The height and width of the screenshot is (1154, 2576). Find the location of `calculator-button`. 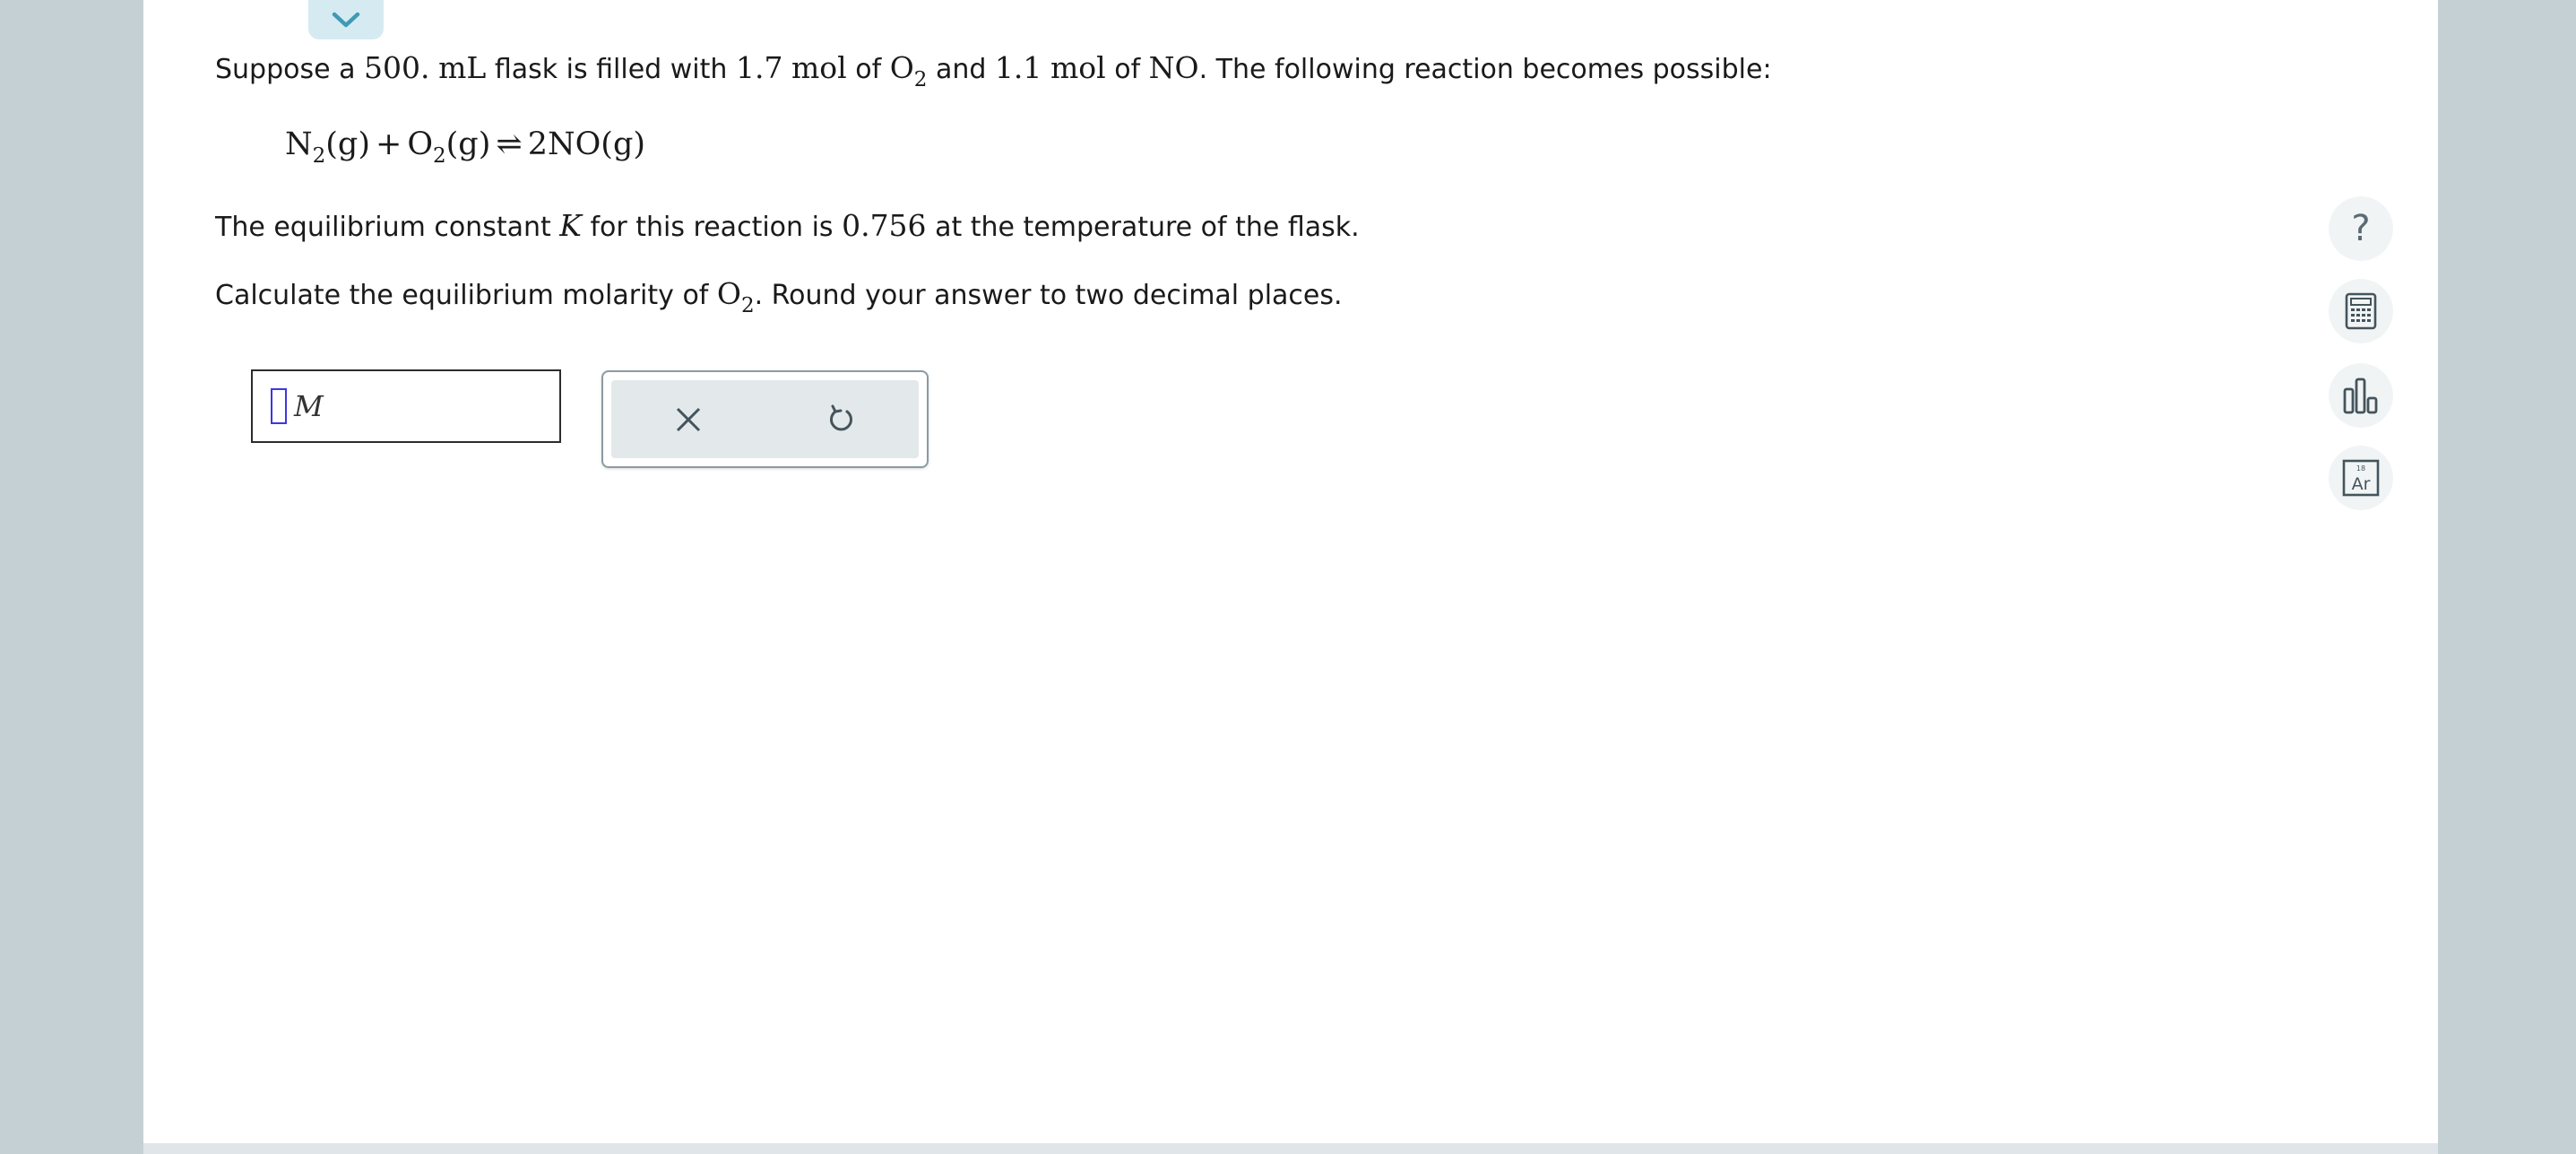

calculator-button is located at coordinates (2361, 311).